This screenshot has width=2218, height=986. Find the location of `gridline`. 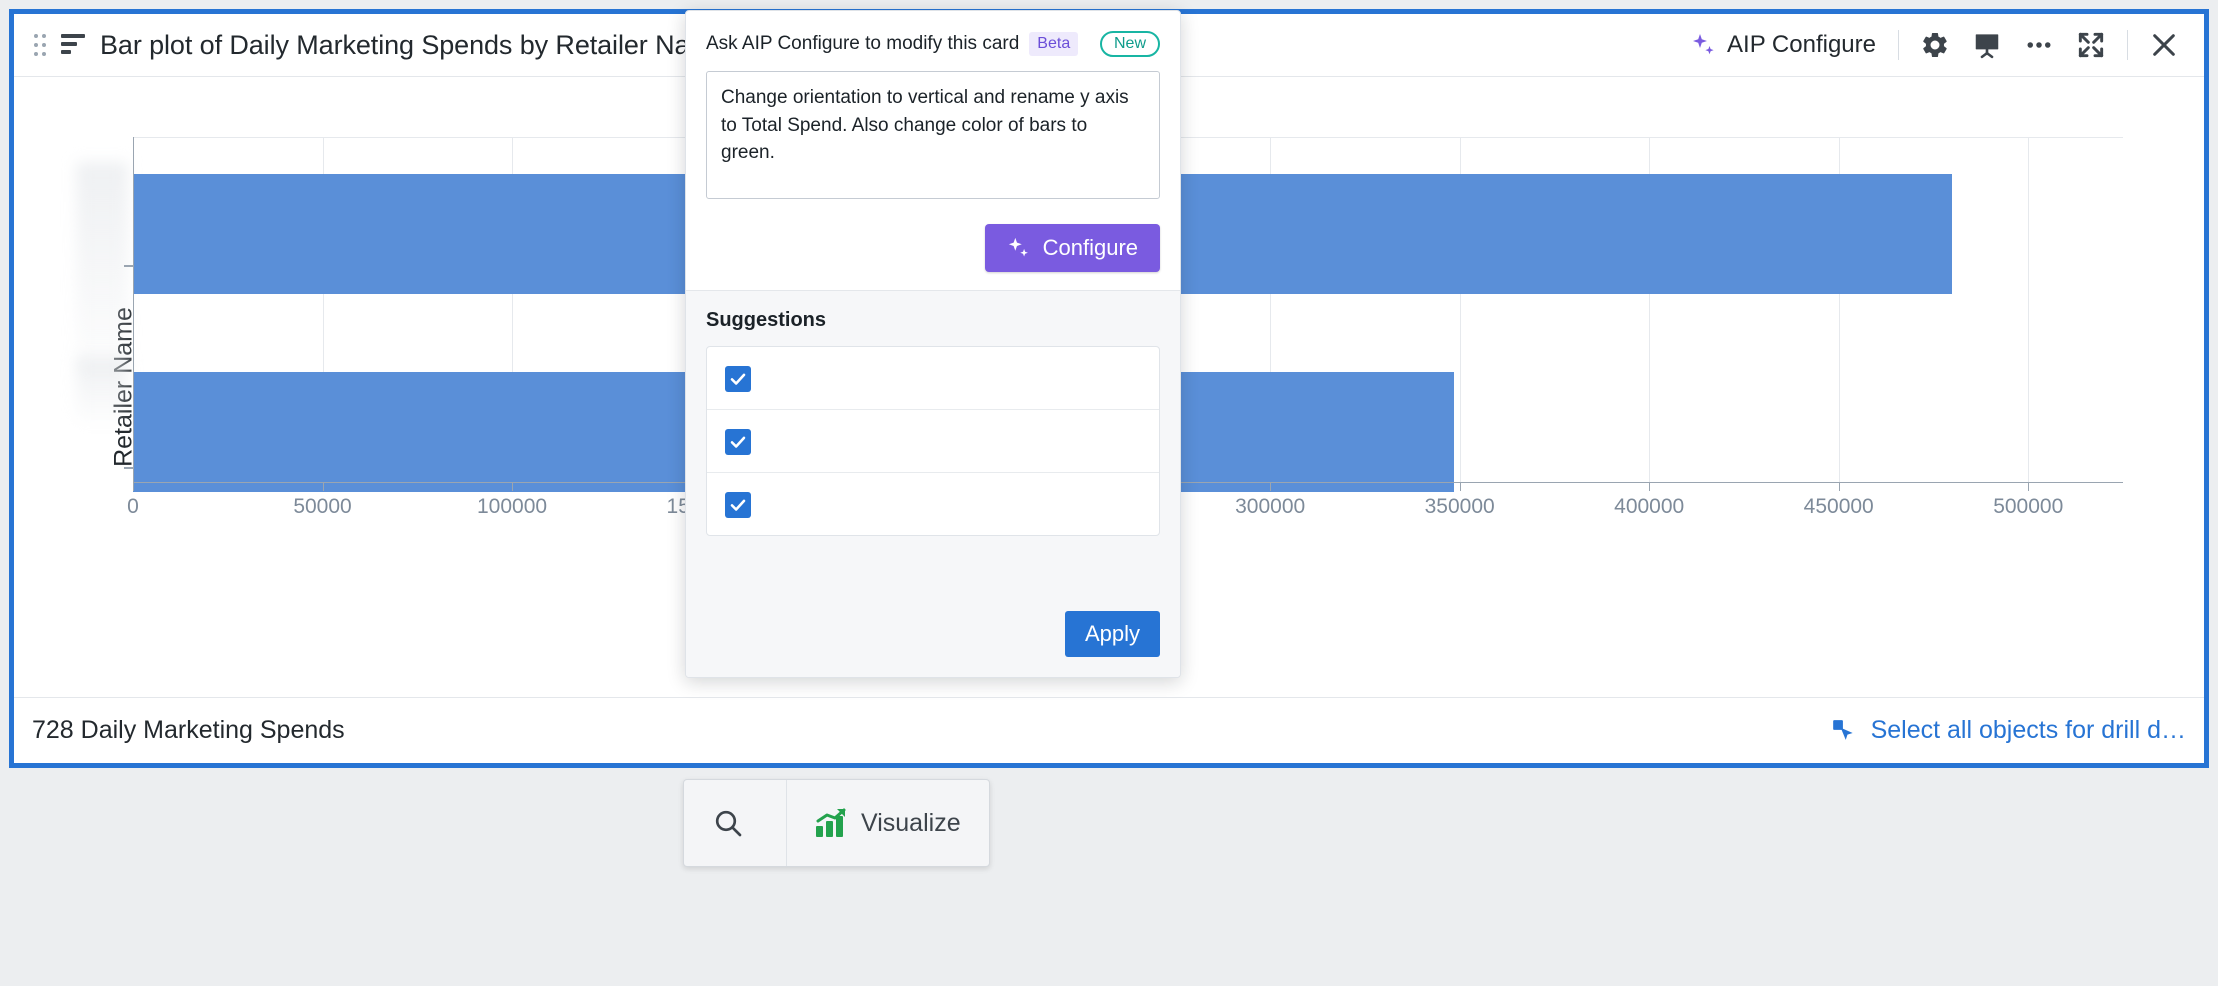

gridline is located at coordinates (2029, 309).